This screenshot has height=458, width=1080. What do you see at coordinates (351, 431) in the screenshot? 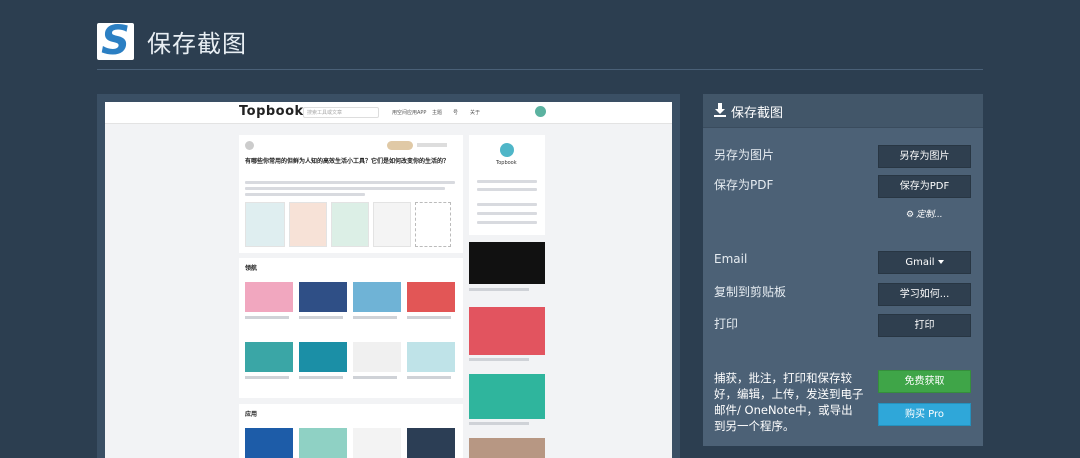
I see `preview-section-card: 应用` at bounding box center [351, 431].